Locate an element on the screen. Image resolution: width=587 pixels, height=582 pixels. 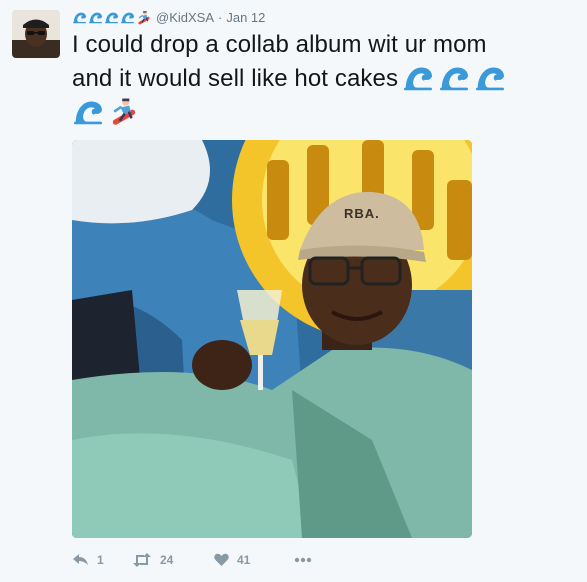
more-dots-icon is located at coordinates (303, 560).